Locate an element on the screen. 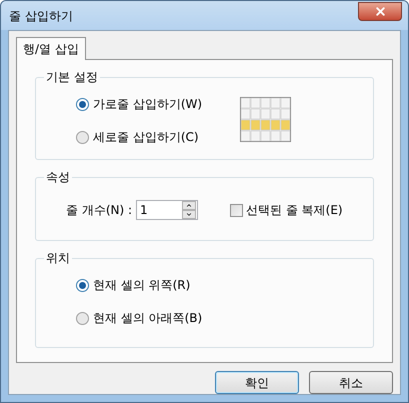  window-title: 줄 삽입하기 is located at coordinates (41, 16).